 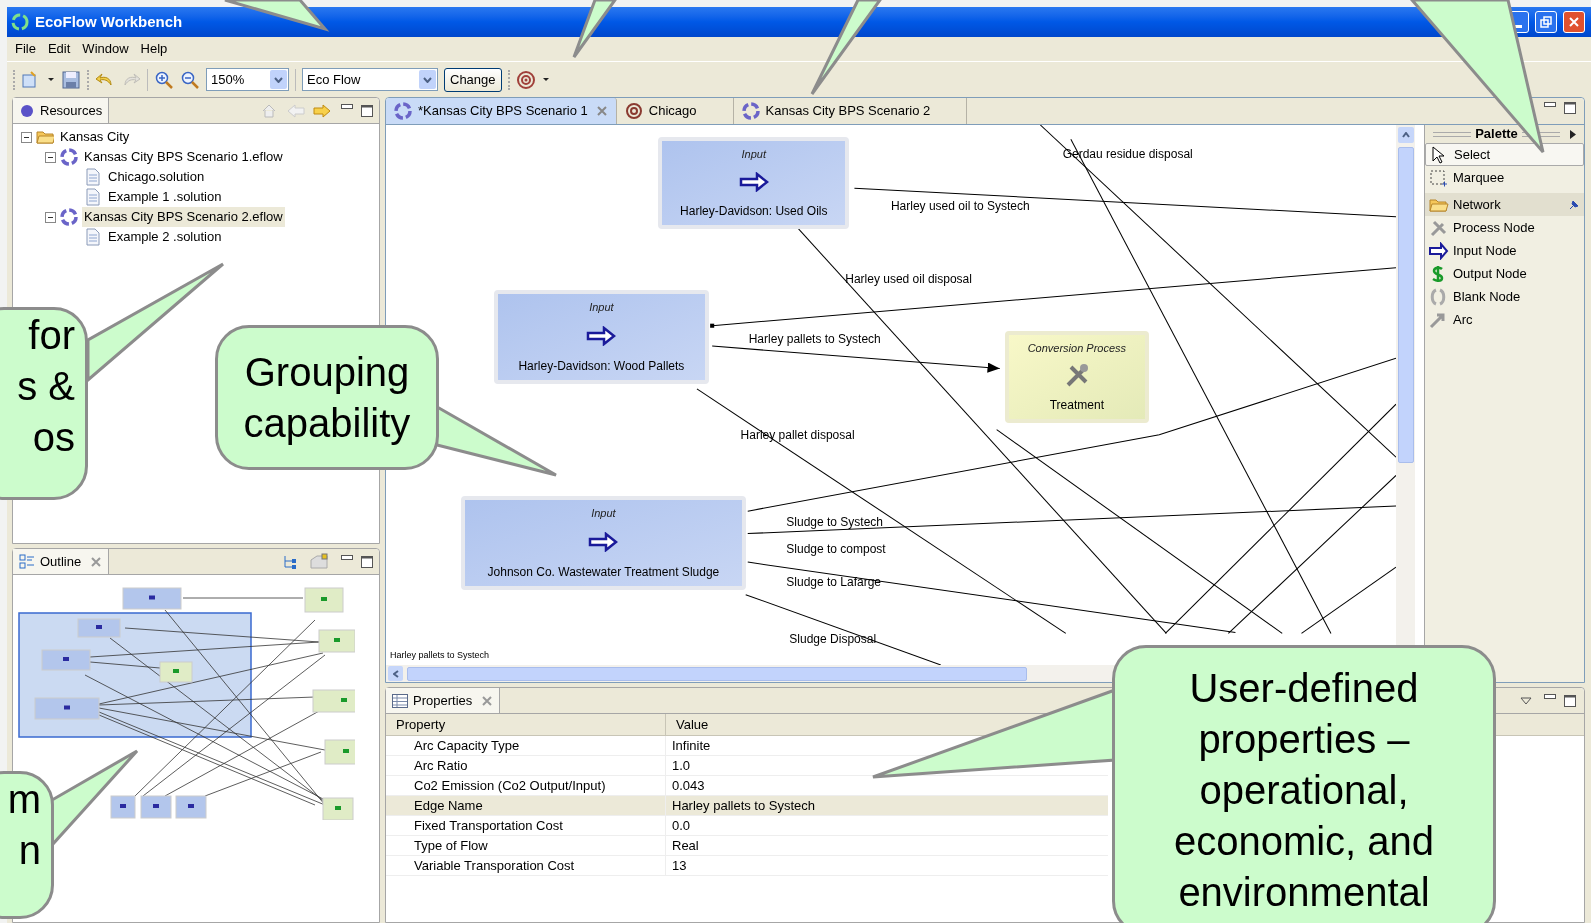 I want to click on tree-item: Chicago.solution, so click(x=156, y=177).